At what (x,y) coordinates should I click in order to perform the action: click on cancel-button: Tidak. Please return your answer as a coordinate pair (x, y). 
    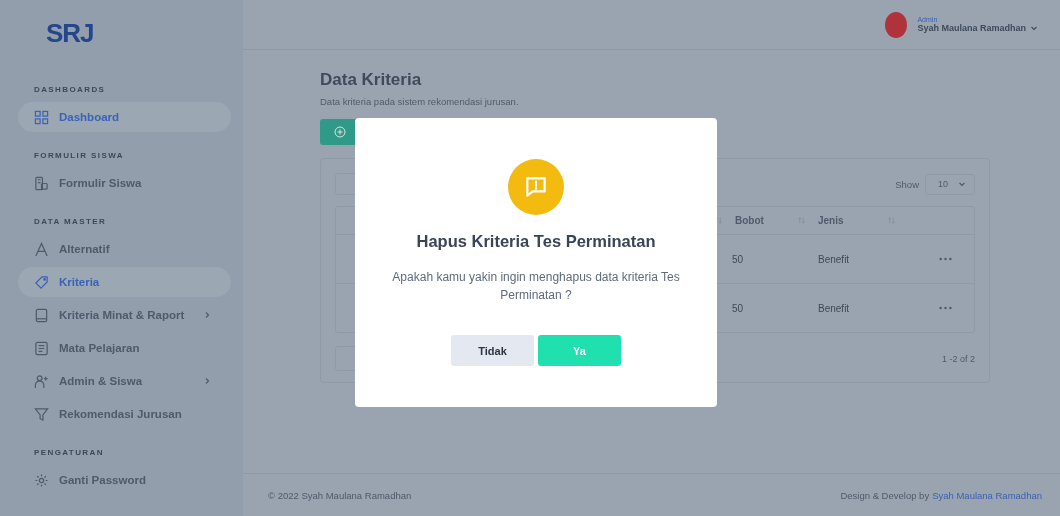
    Looking at the image, I should click on (492, 350).